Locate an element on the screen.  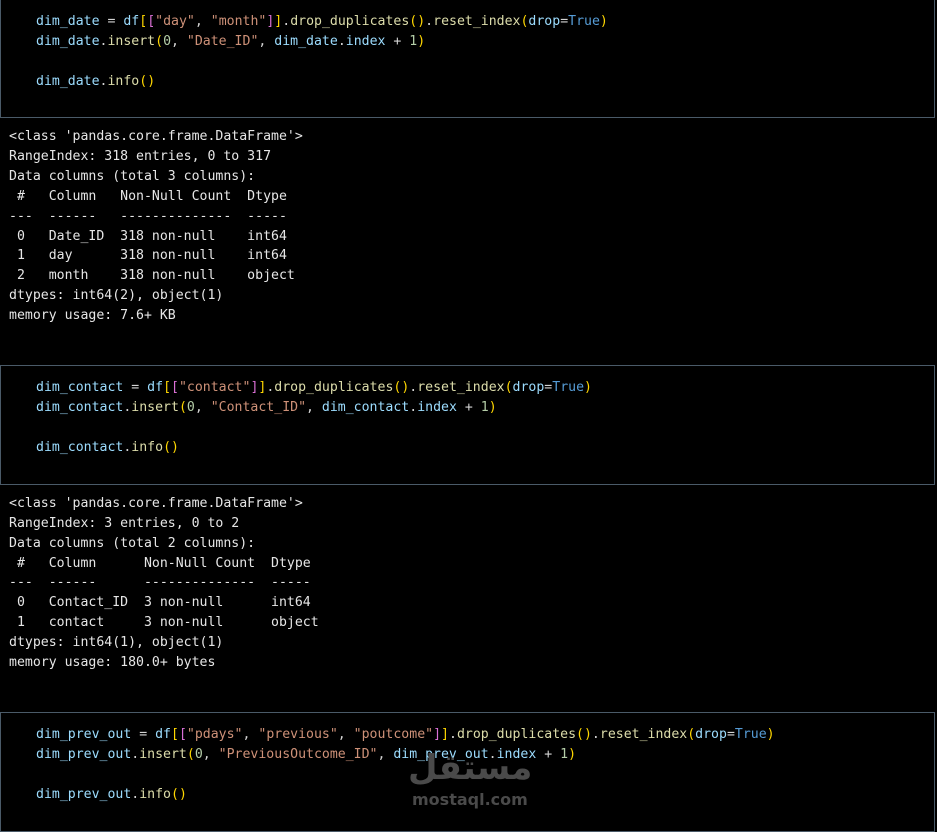
output-line: memory usage: 180.0+ bytes is located at coordinates (112, 662).